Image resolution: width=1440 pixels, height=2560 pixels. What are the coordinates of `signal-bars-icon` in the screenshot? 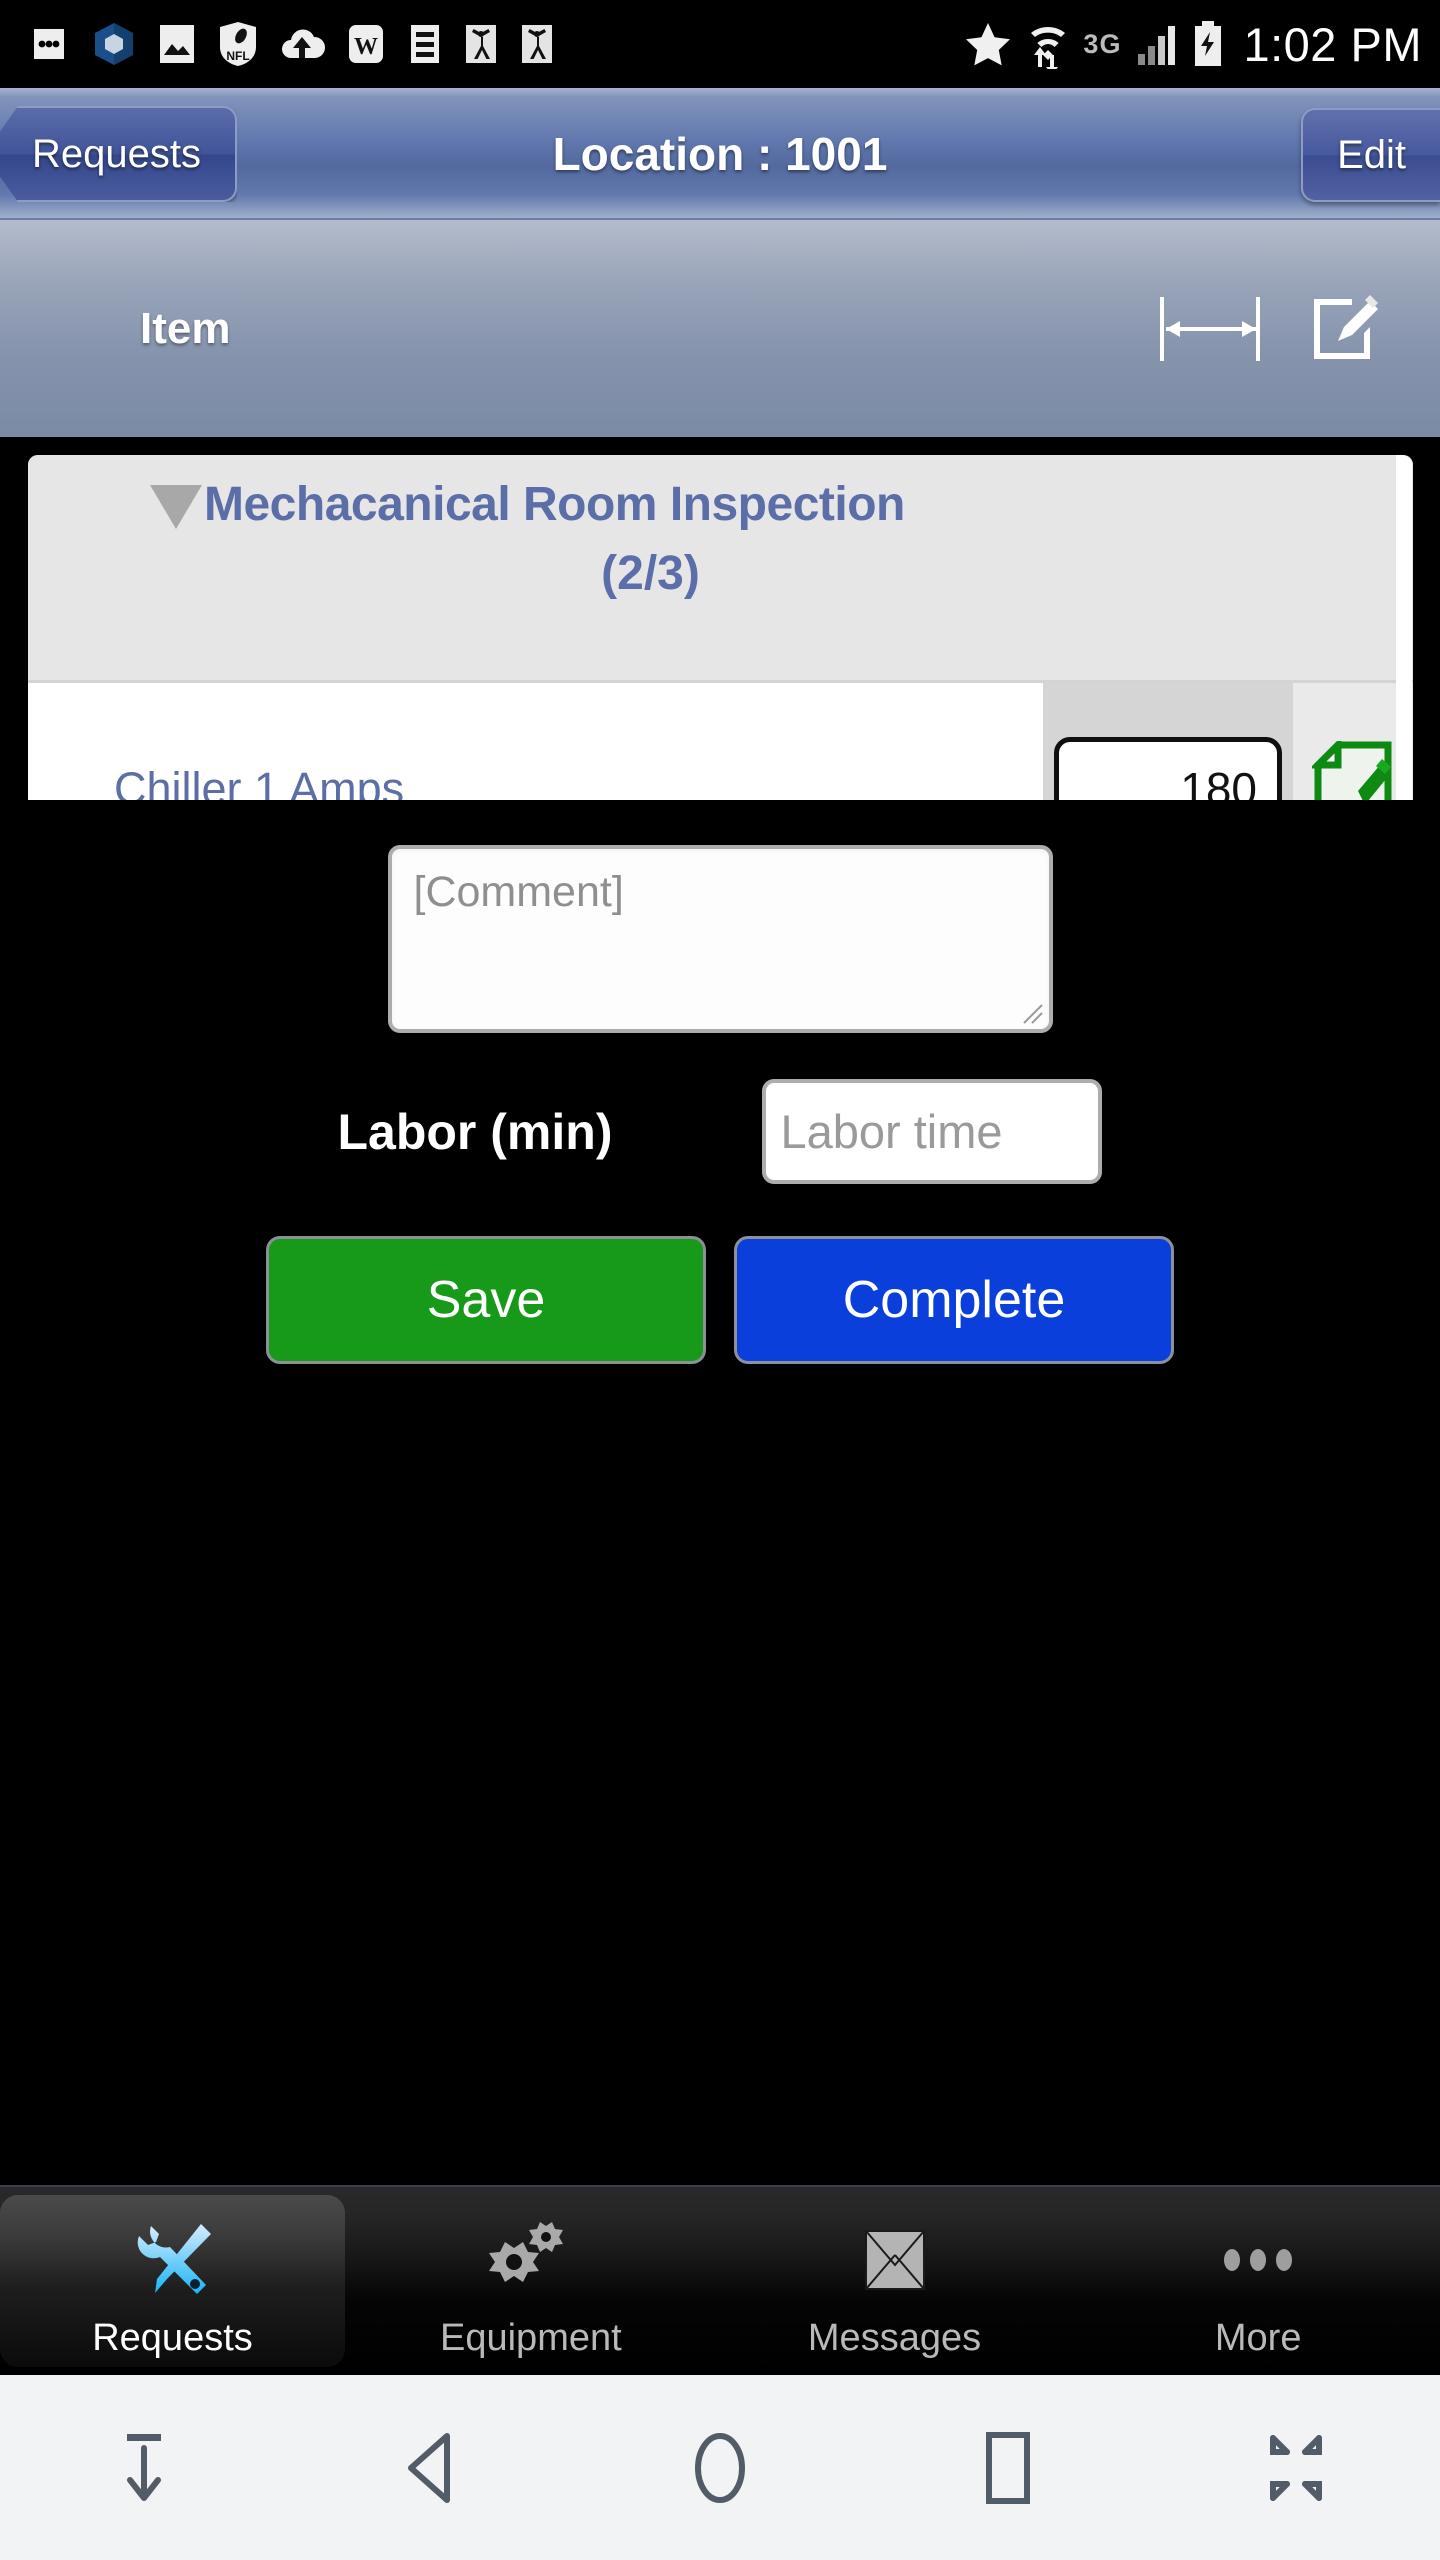 It's located at (1157, 45).